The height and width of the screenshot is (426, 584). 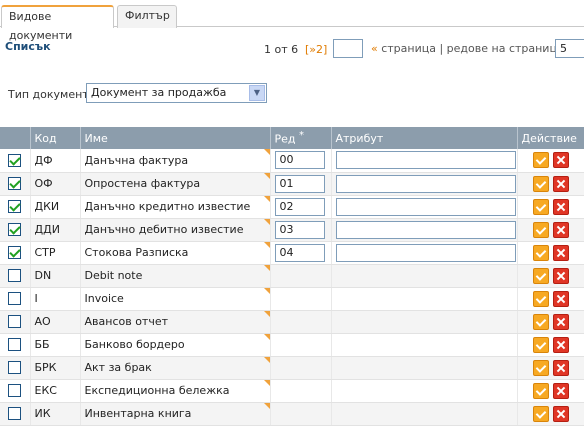 What do you see at coordinates (301, 276) in the screenshot?
I see `order-cell` at bounding box center [301, 276].